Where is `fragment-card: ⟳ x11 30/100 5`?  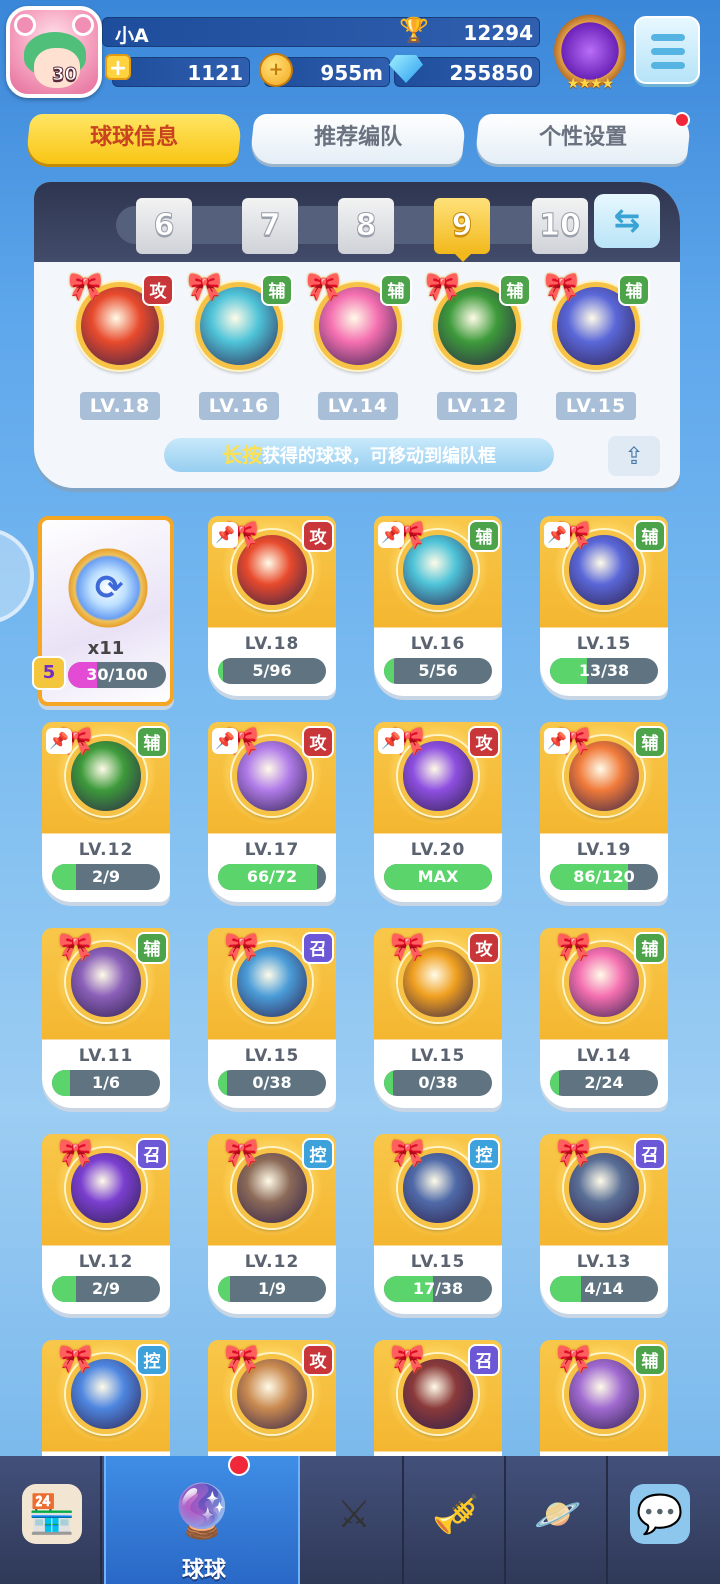 fragment-card: ⟳ x11 30/100 5 is located at coordinates (103, 611).